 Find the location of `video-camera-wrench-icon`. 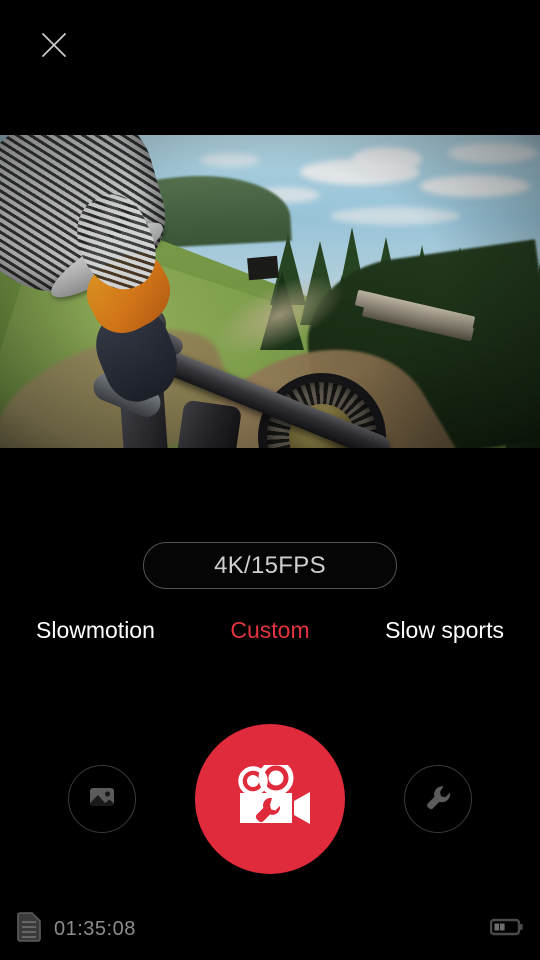

video-camera-wrench-icon is located at coordinates (270, 797).